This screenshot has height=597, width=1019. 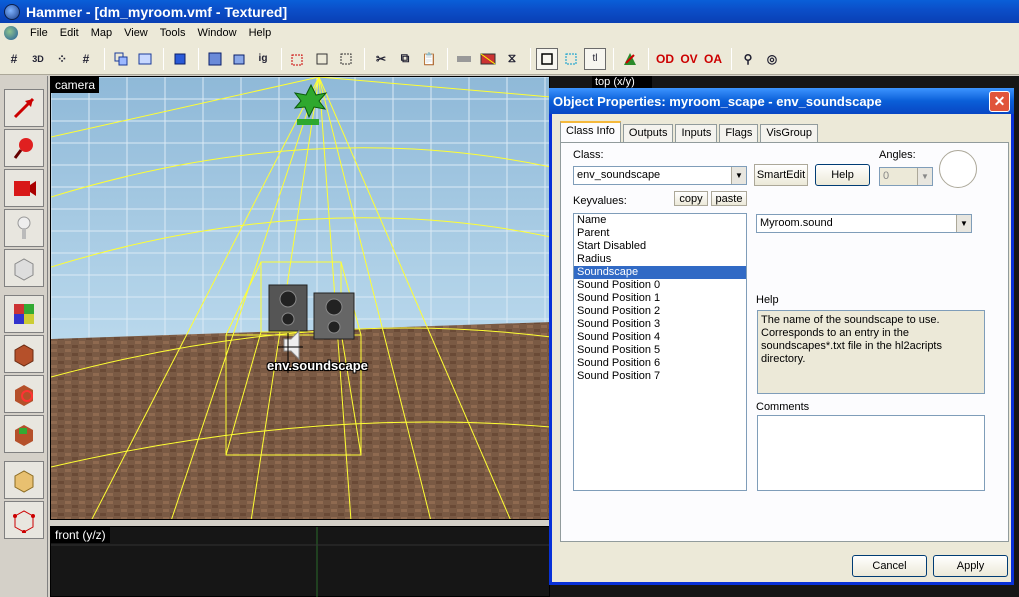 I want to click on group-icon, so click(x=121, y=59).